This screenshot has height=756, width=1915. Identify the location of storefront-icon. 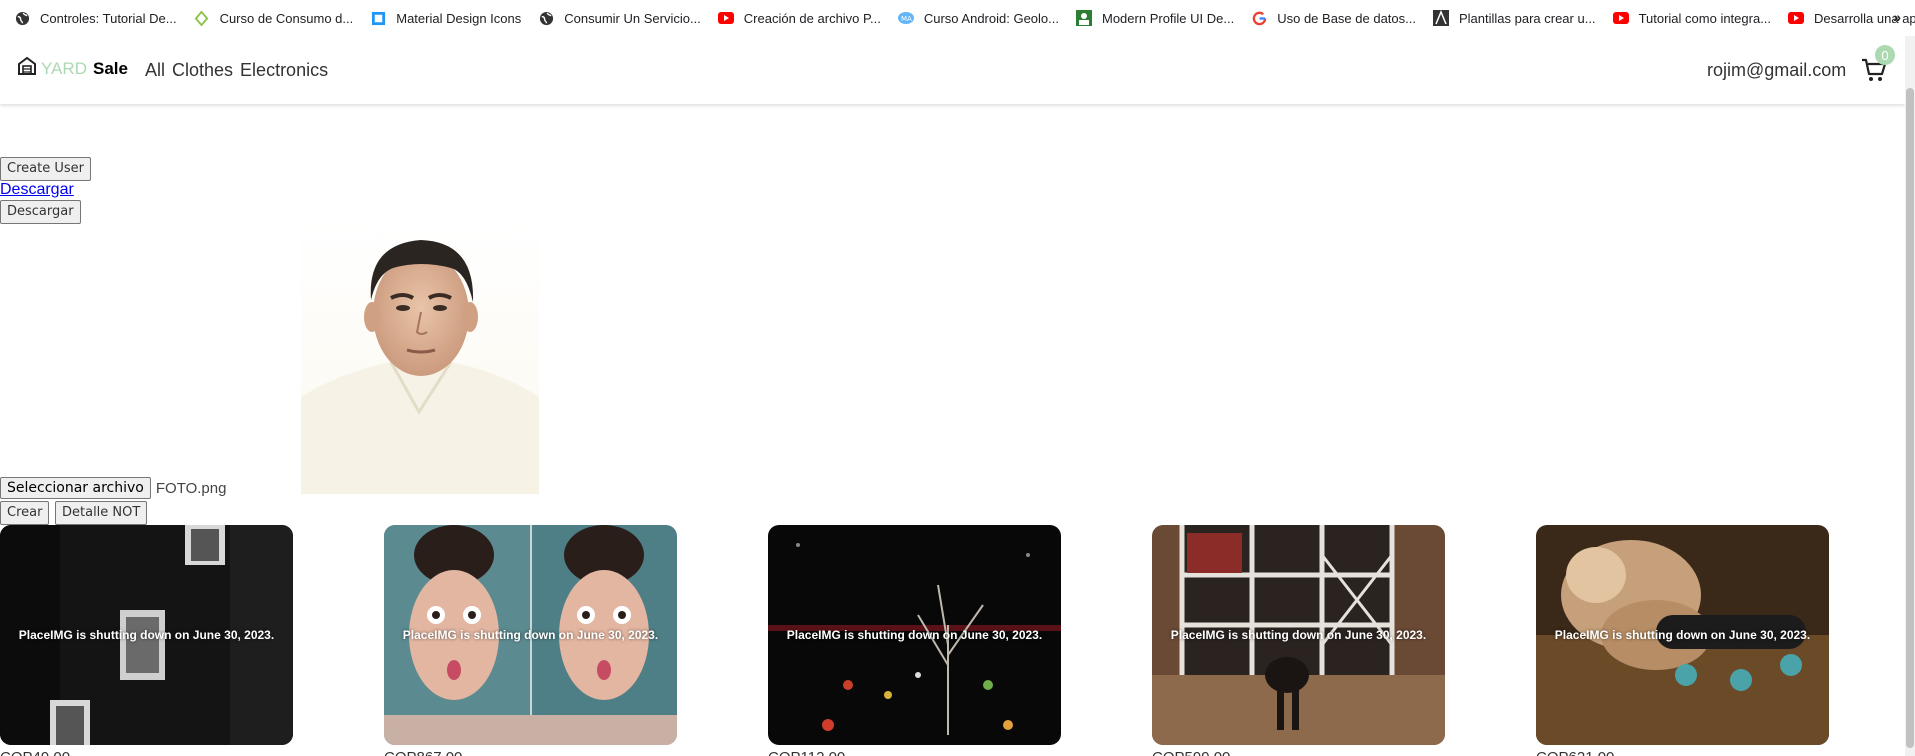
(27, 68).